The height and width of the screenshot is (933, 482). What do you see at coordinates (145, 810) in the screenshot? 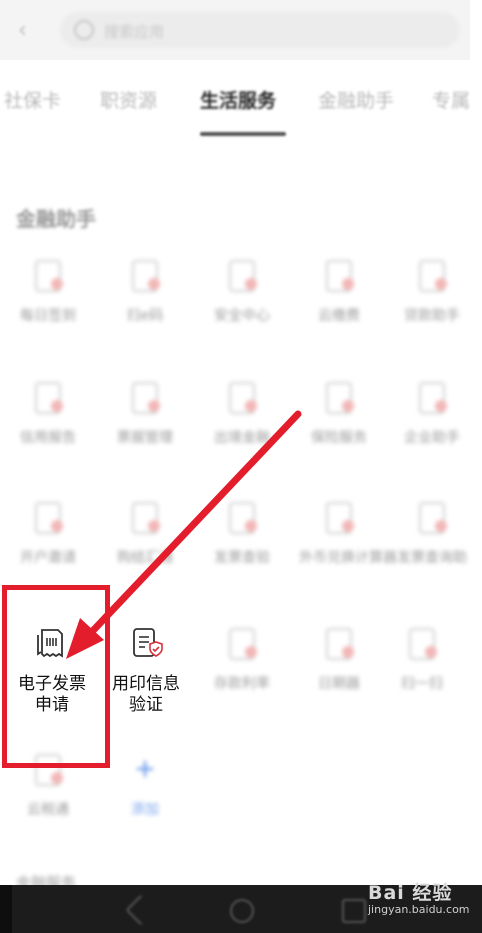
I see `grid-item-label: 添加` at bounding box center [145, 810].